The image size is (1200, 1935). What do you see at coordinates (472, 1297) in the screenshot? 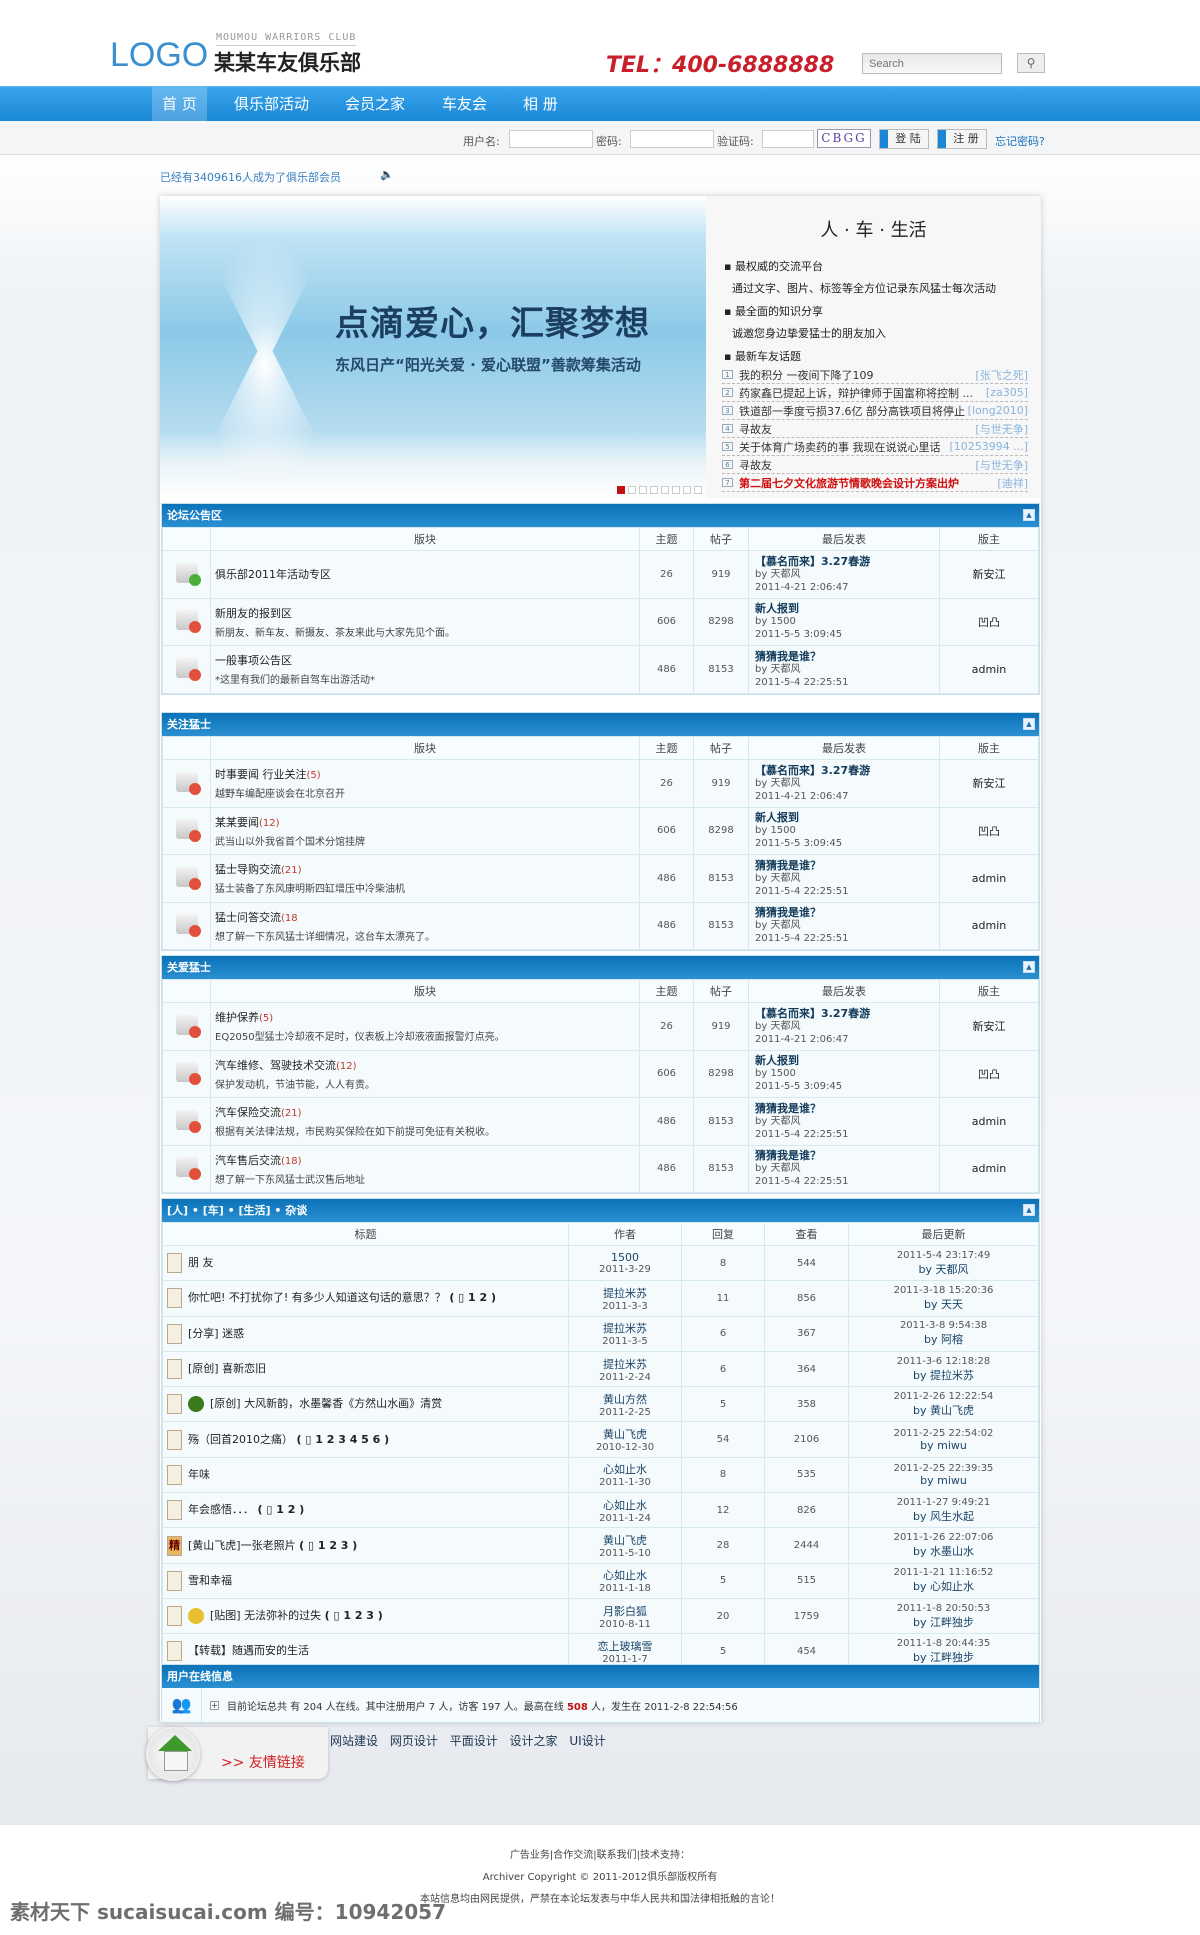
I see `page-links: ( ▯ 1 2 )` at bounding box center [472, 1297].